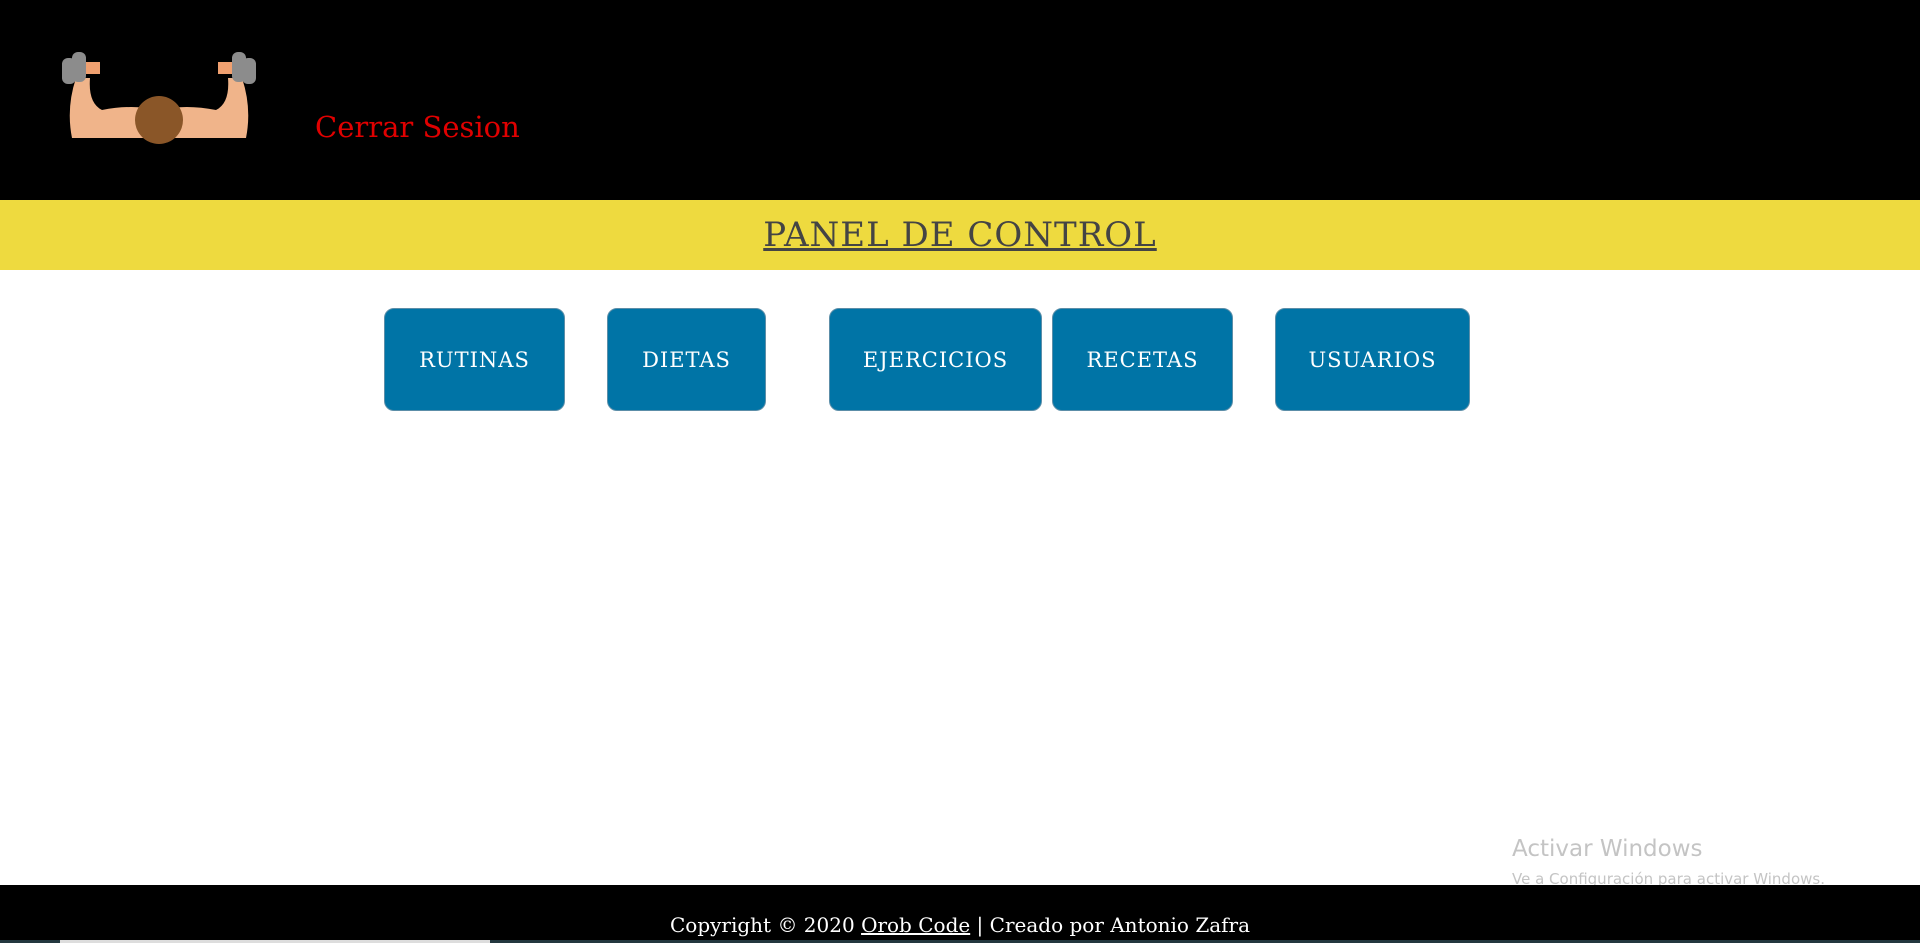 The height and width of the screenshot is (943, 1920). I want to click on copyright-text: Copyright © 2020, so click(765, 925).